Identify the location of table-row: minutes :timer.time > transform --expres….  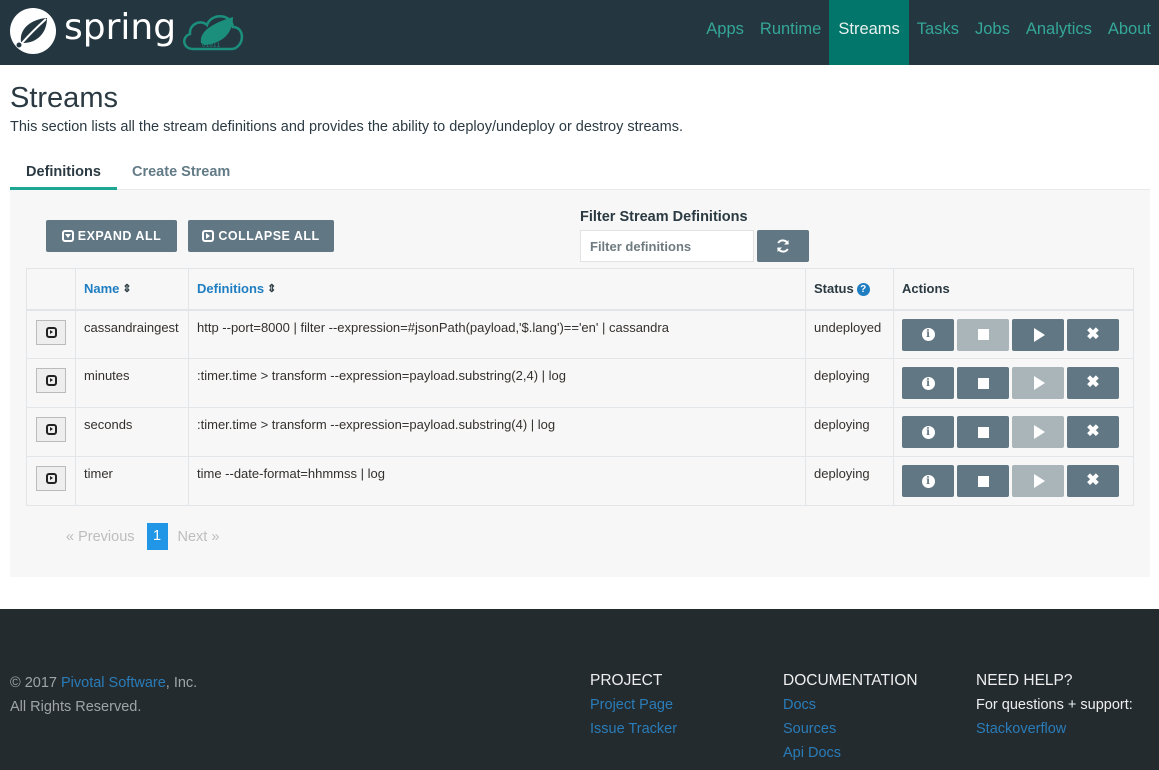
(580, 383).